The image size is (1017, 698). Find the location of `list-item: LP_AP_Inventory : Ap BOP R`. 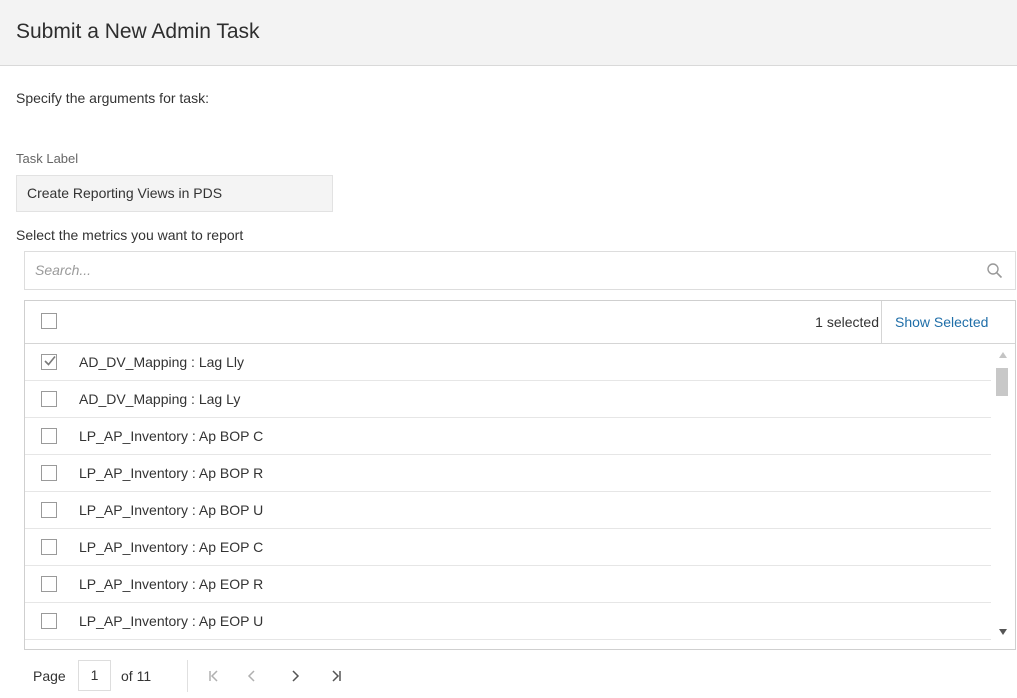

list-item: LP_AP_Inventory : Ap BOP R is located at coordinates (508, 473).